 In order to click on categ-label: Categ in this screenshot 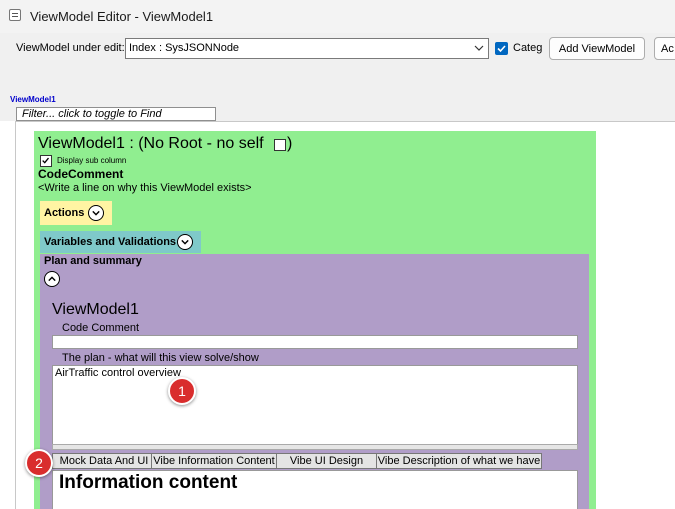, I will do `click(528, 48)`.